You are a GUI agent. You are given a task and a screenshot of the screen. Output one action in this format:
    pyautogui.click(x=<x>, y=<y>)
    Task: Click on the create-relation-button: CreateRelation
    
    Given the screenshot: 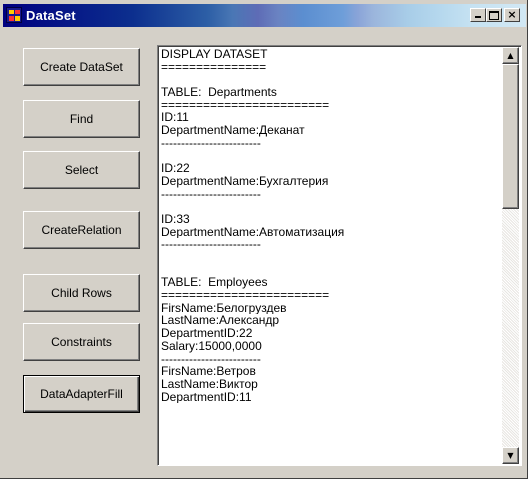 What is the action you would take?
    pyautogui.click(x=81, y=230)
    